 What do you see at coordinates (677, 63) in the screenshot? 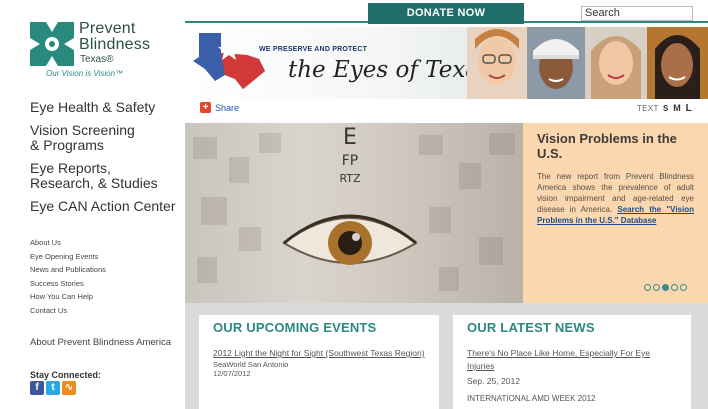
I see `portrait-man-image` at bounding box center [677, 63].